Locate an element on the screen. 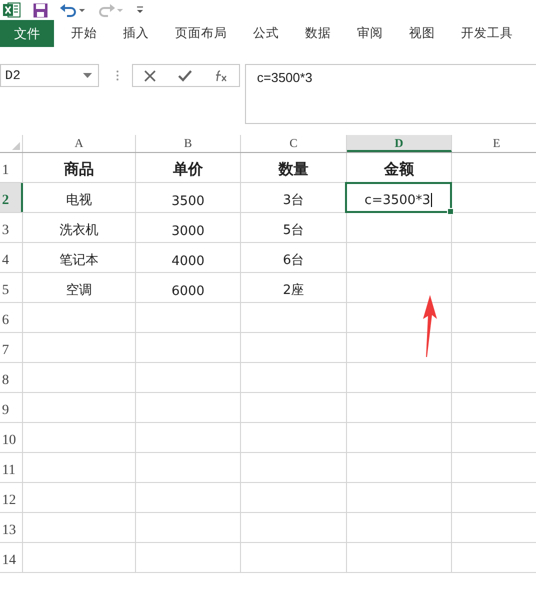  row-header: 13 is located at coordinates (11, 527).